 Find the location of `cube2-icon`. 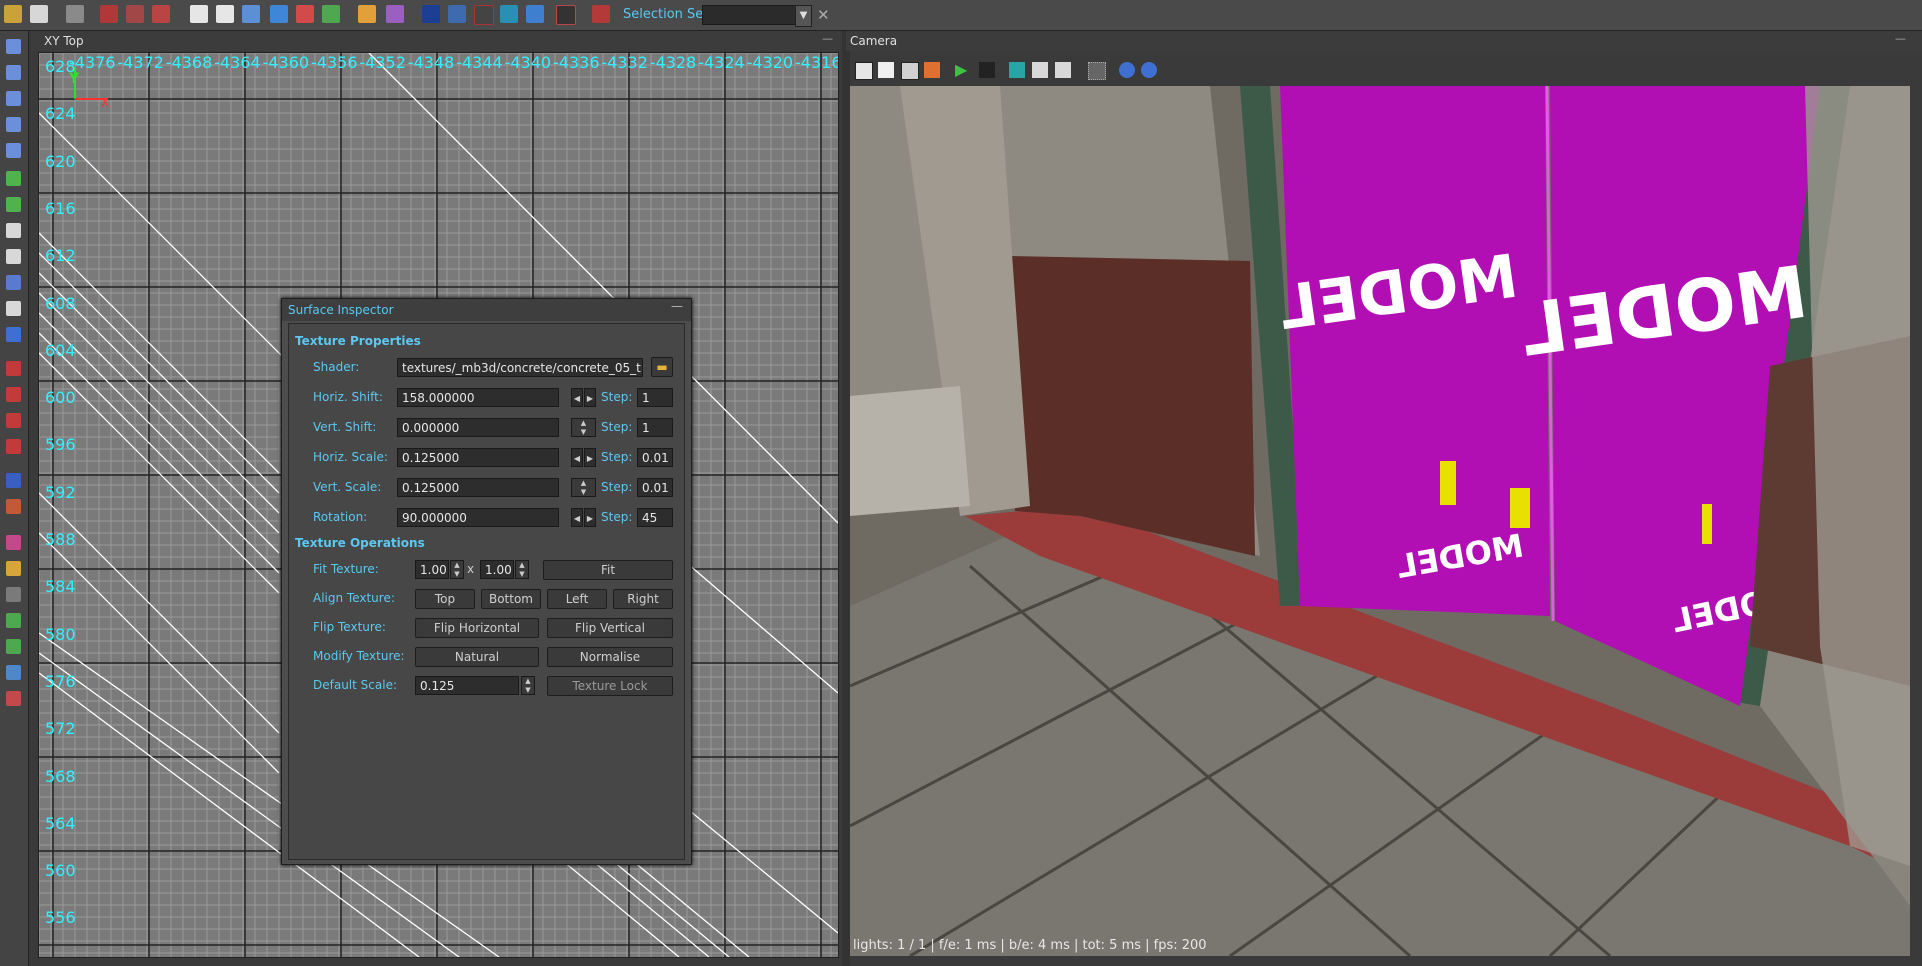

cube2-icon is located at coordinates (225, 14).